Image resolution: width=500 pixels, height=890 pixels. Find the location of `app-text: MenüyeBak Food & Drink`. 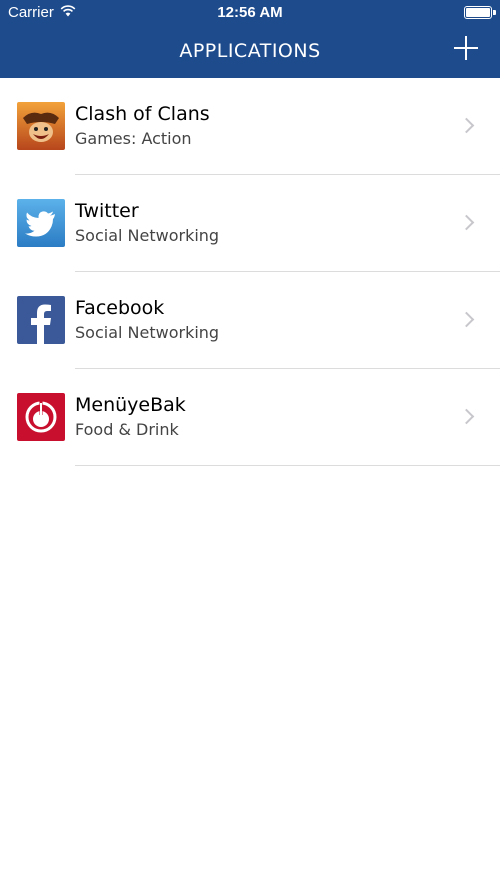

app-text: MenüyeBak Food & Drink is located at coordinates (130, 417).